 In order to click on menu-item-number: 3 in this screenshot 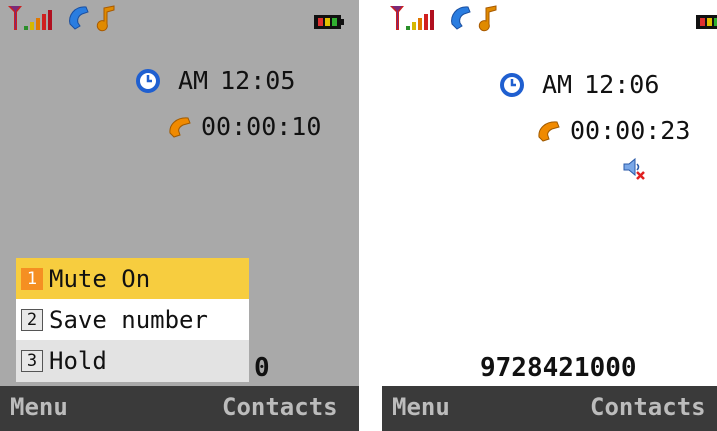, I will do `click(32, 361)`.